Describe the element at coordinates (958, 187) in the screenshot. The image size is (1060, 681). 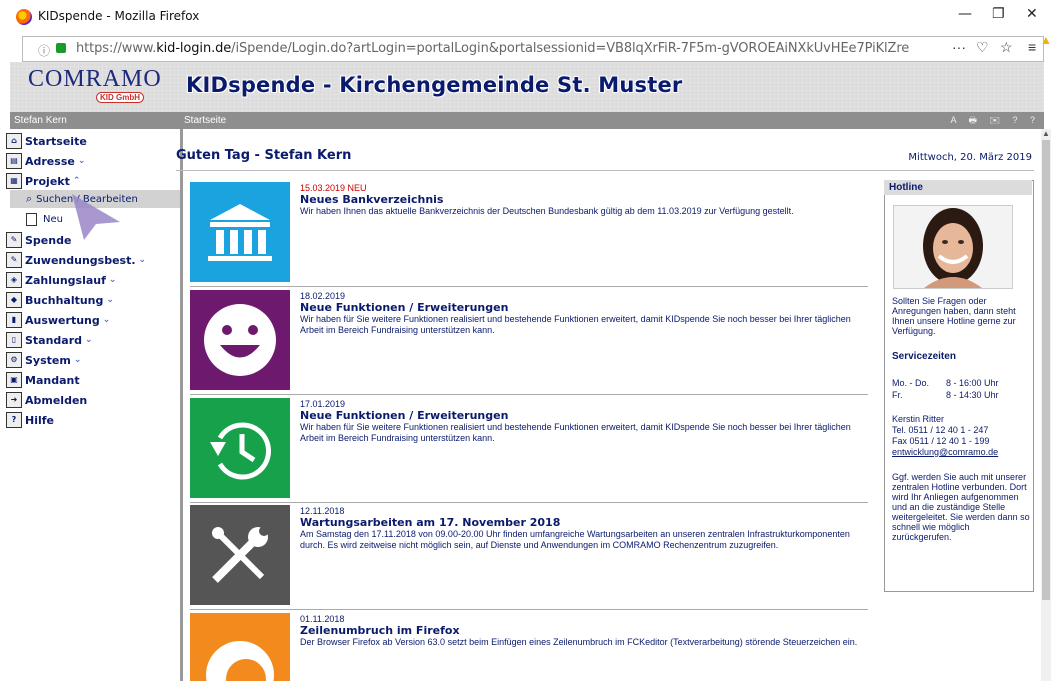
I see `hotline-heading: Hotline` at that location.